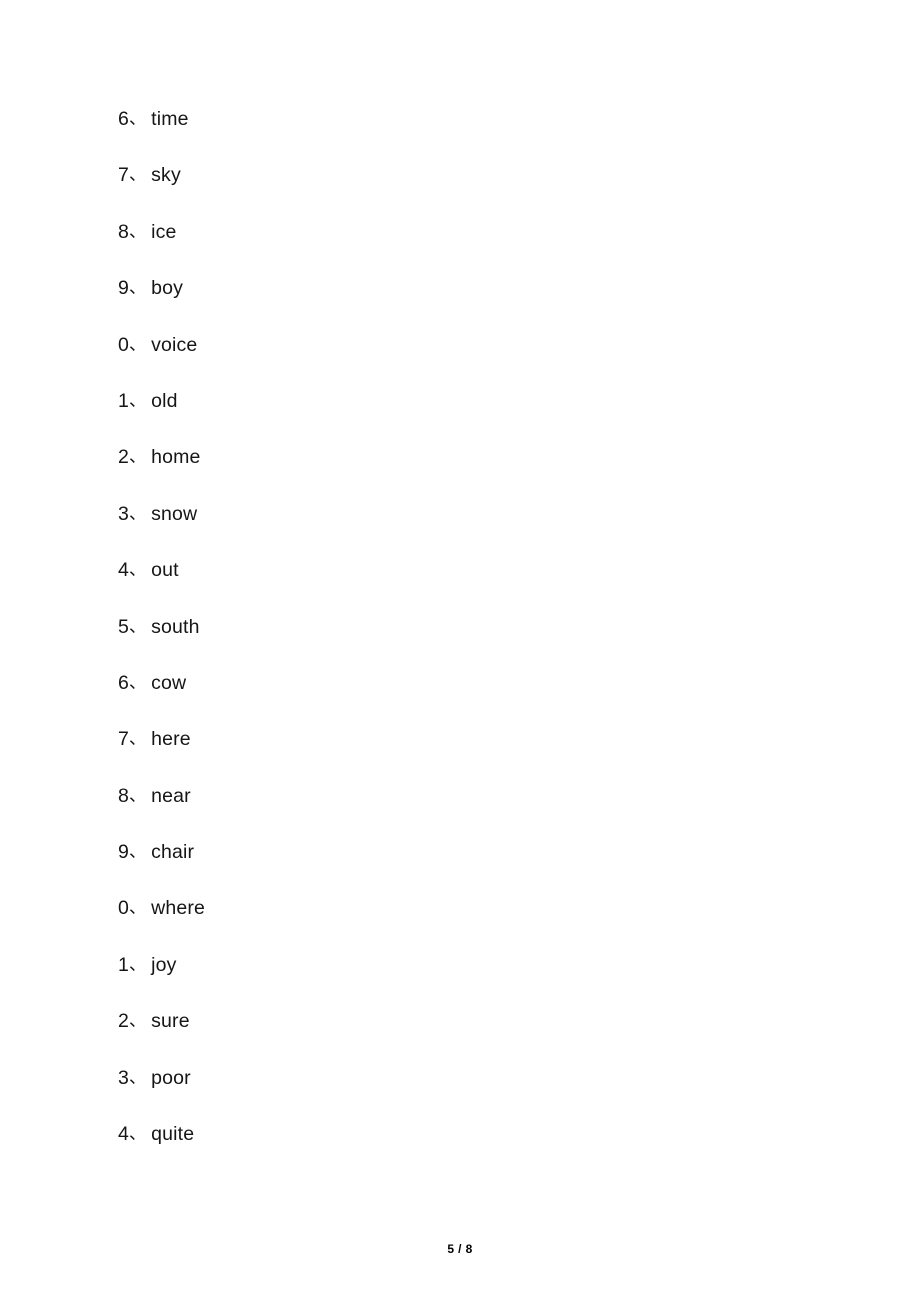 Image resolution: width=920 pixels, height=1303 pixels. What do you see at coordinates (170, 1021) in the screenshot?
I see `list-item-word: sure` at bounding box center [170, 1021].